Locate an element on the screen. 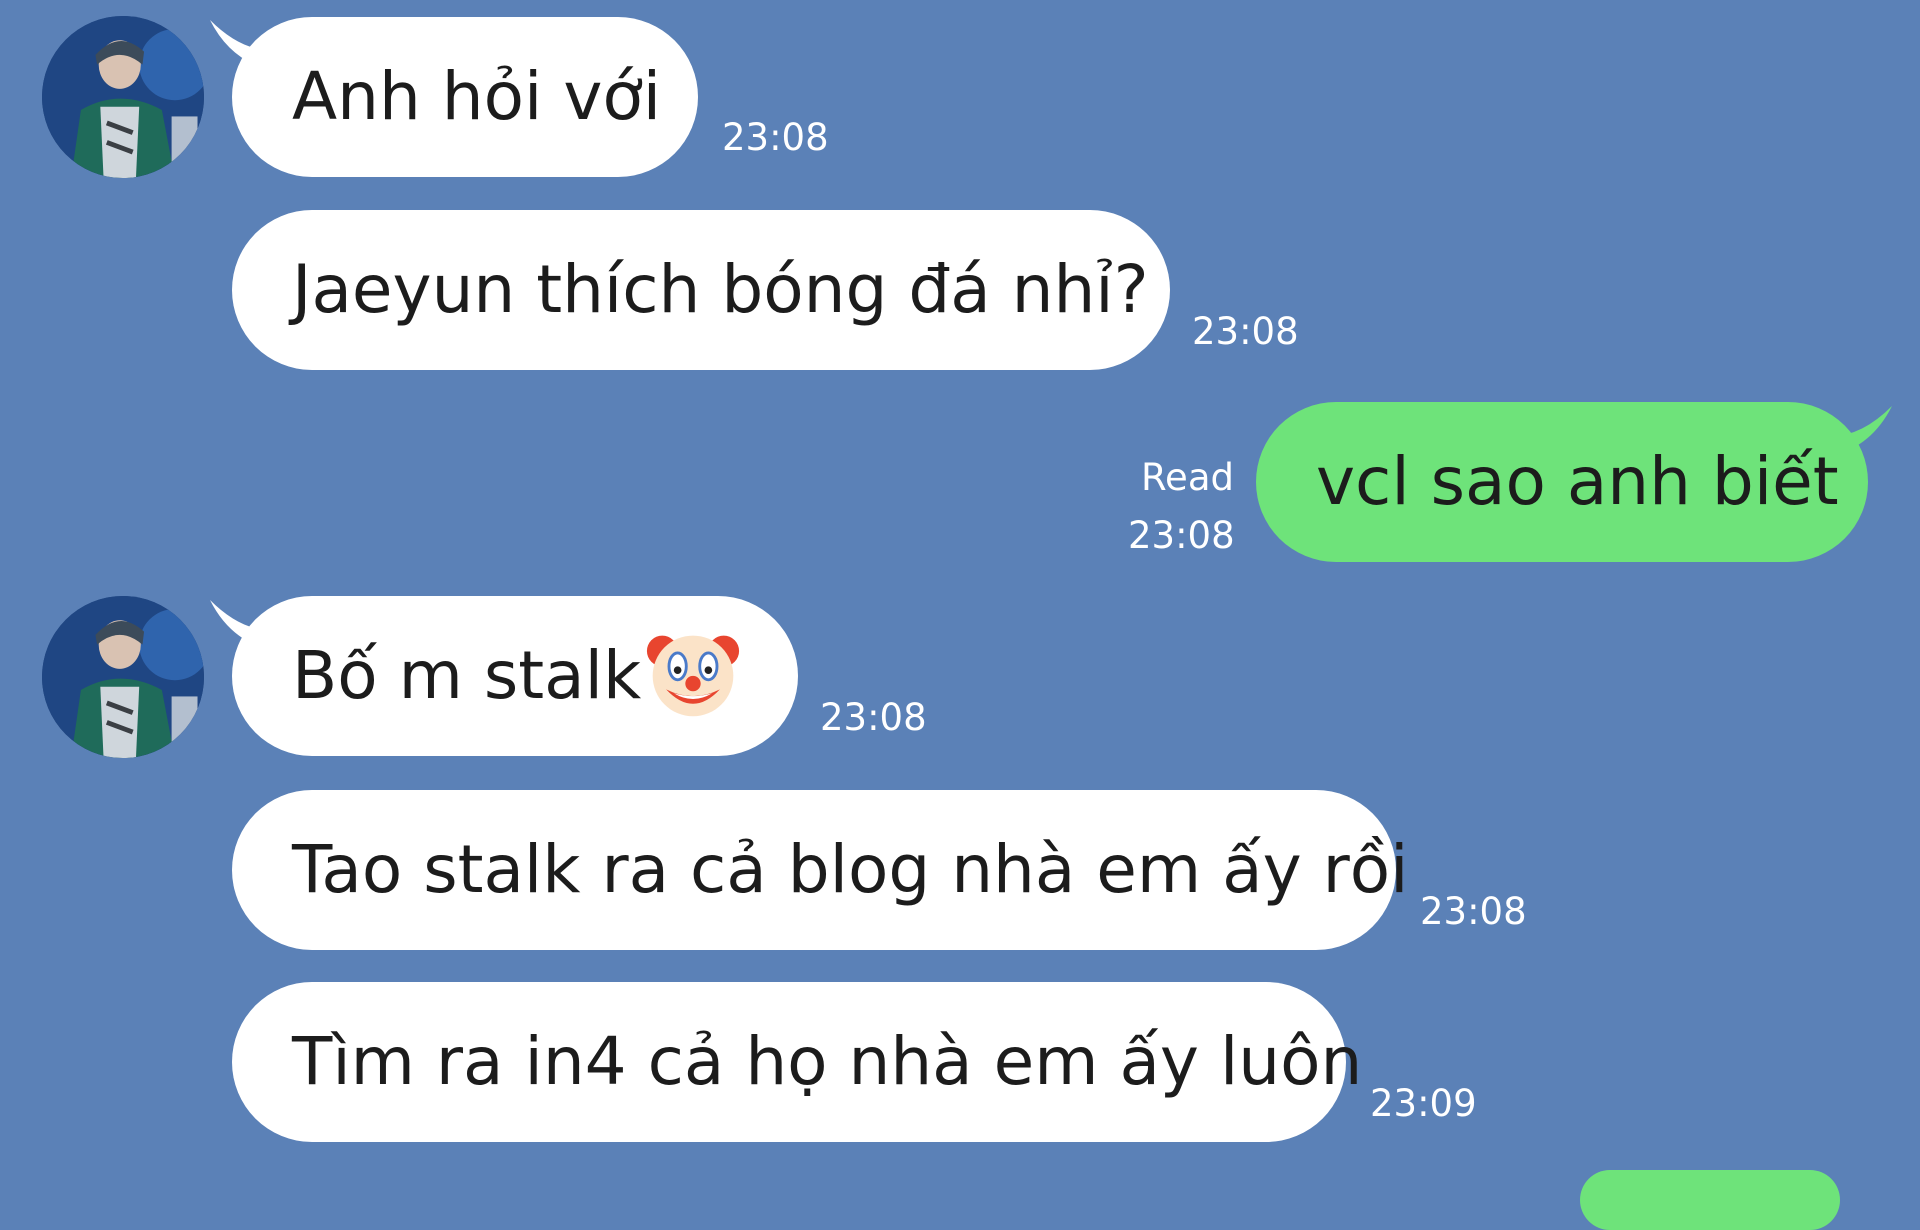  message-bubble: Jaeyun thích bóng đá nhỉ? is located at coordinates (701, 290).